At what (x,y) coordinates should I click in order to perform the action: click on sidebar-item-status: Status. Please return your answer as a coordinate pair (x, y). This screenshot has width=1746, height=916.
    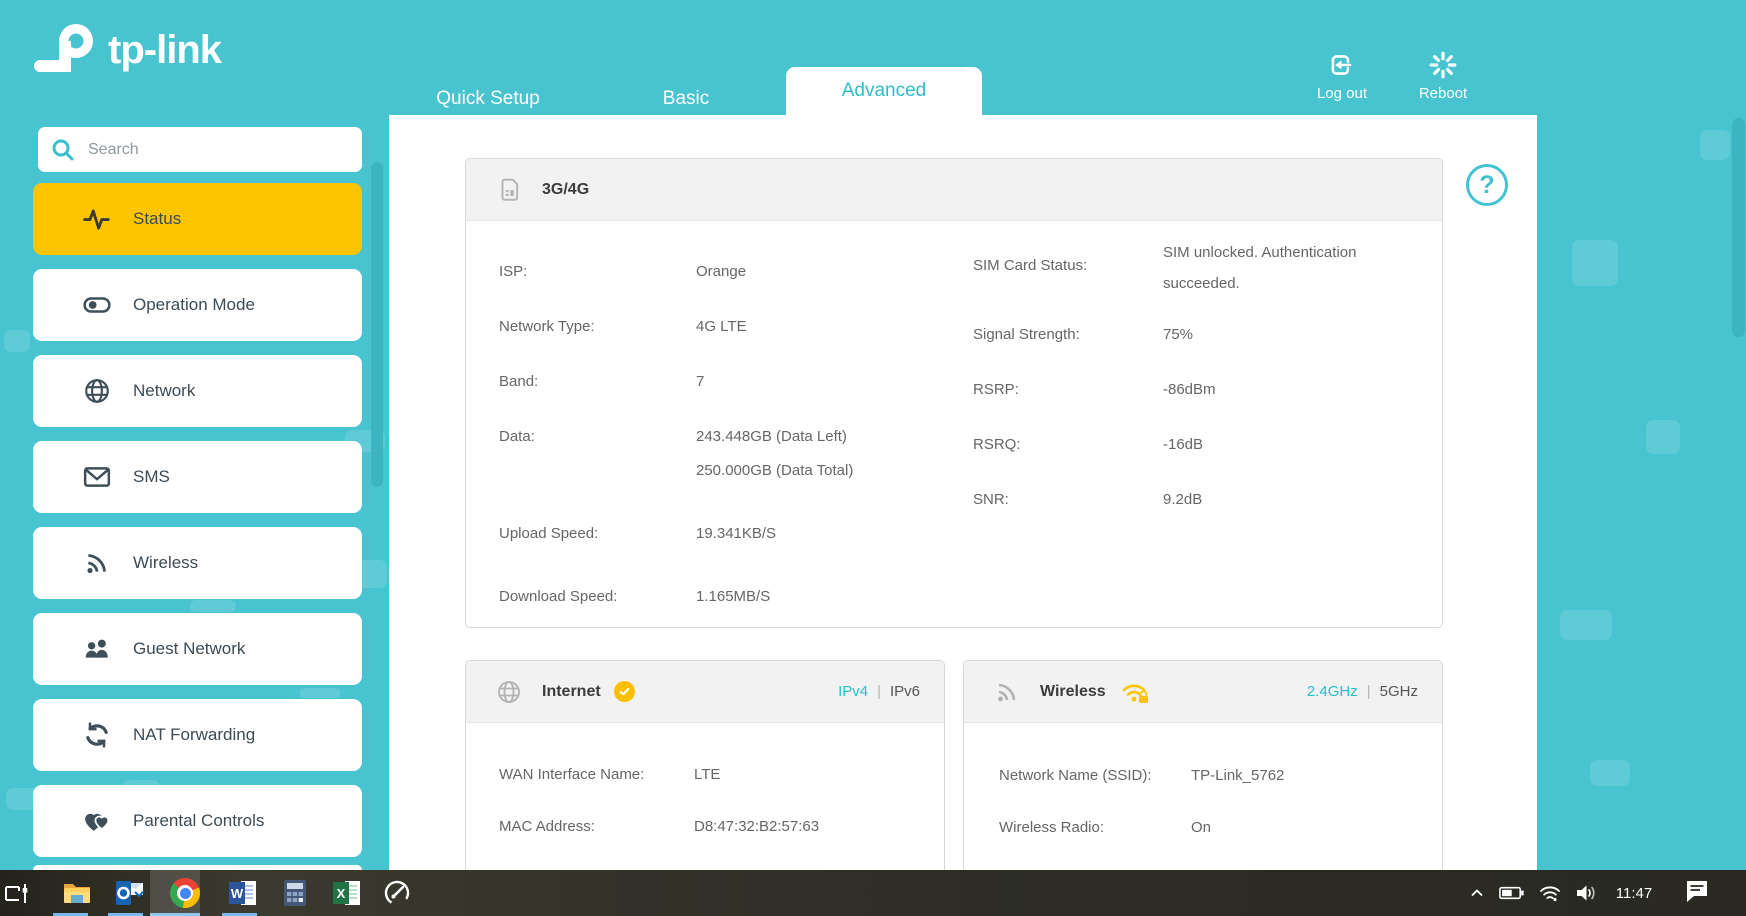
    Looking at the image, I should click on (197, 219).